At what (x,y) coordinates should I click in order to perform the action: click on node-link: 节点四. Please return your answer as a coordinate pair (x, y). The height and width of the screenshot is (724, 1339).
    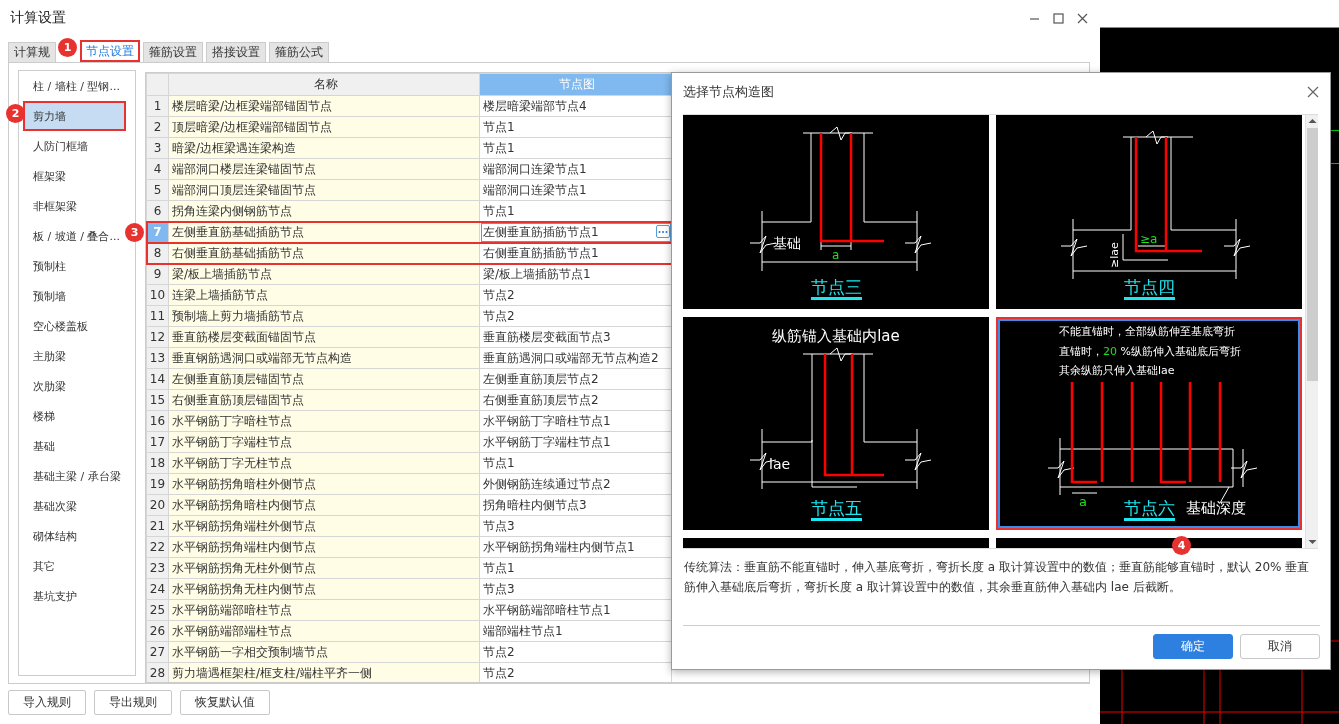
    Looking at the image, I should click on (1149, 288).